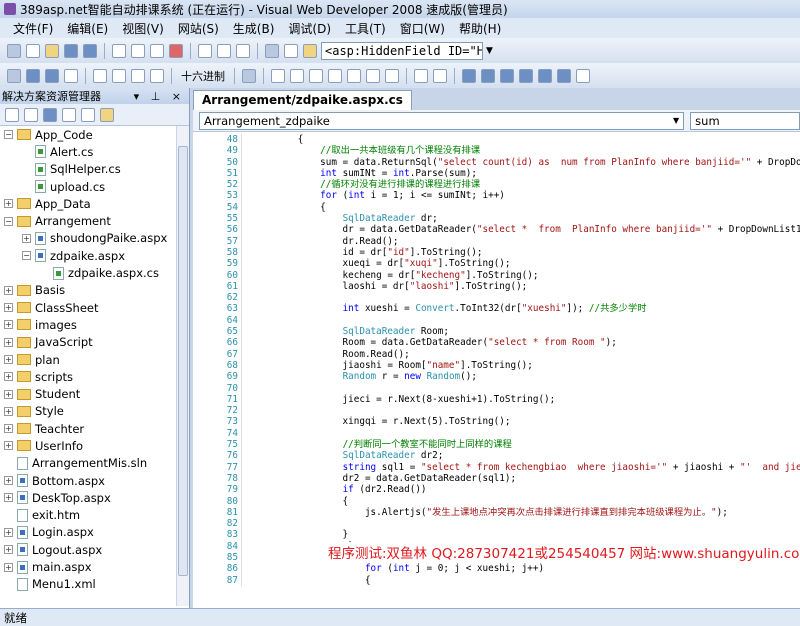 This screenshot has width=800, height=626. Describe the element at coordinates (52, 50) in the screenshot. I see `open-file-icon` at that location.